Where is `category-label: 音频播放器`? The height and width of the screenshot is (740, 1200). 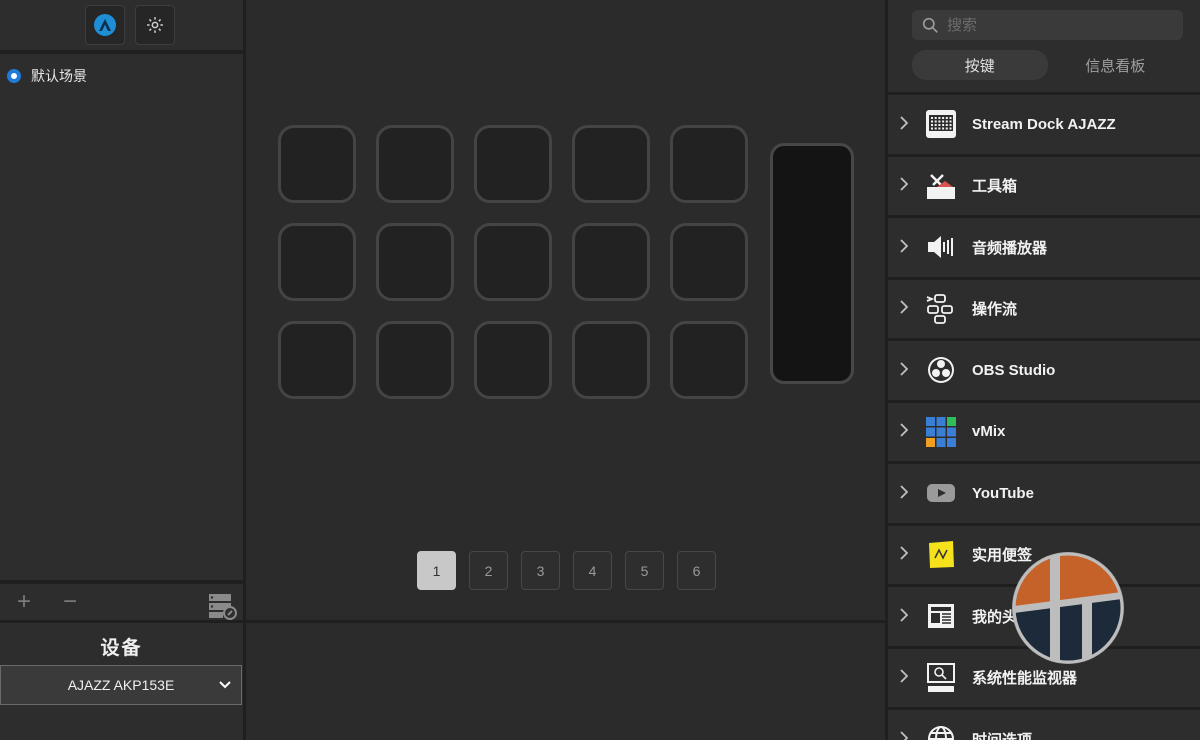
category-label: 音频播放器 is located at coordinates (1010, 248).